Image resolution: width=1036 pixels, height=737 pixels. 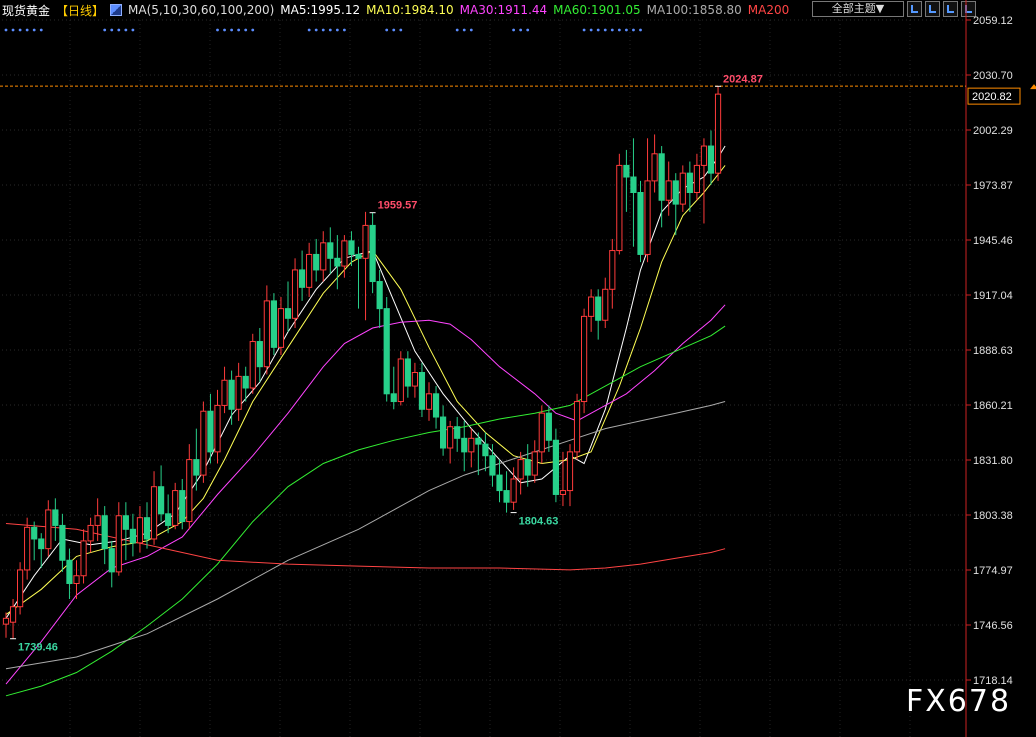 What do you see at coordinates (993, 21) in the screenshot?
I see `y-tick-label-0: 2059.12` at bounding box center [993, 21].